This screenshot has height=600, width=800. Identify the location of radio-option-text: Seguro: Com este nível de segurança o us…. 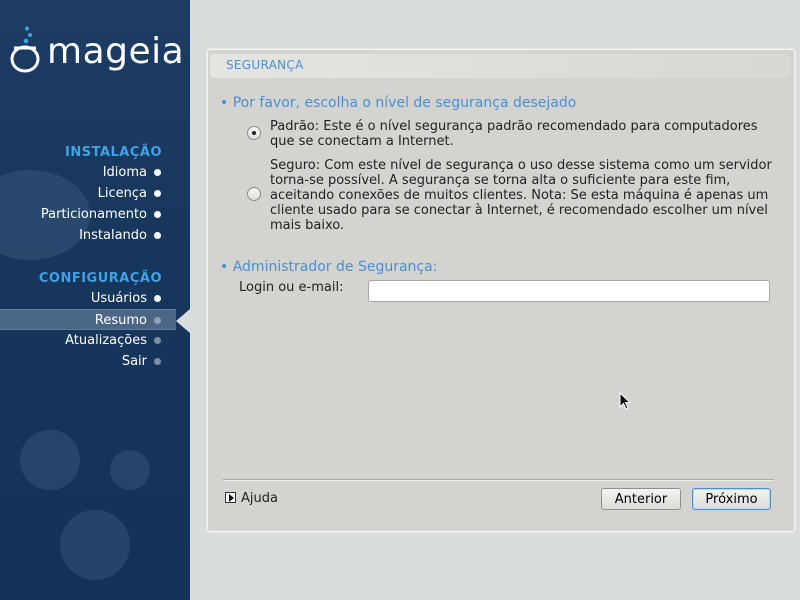
(521, 195).